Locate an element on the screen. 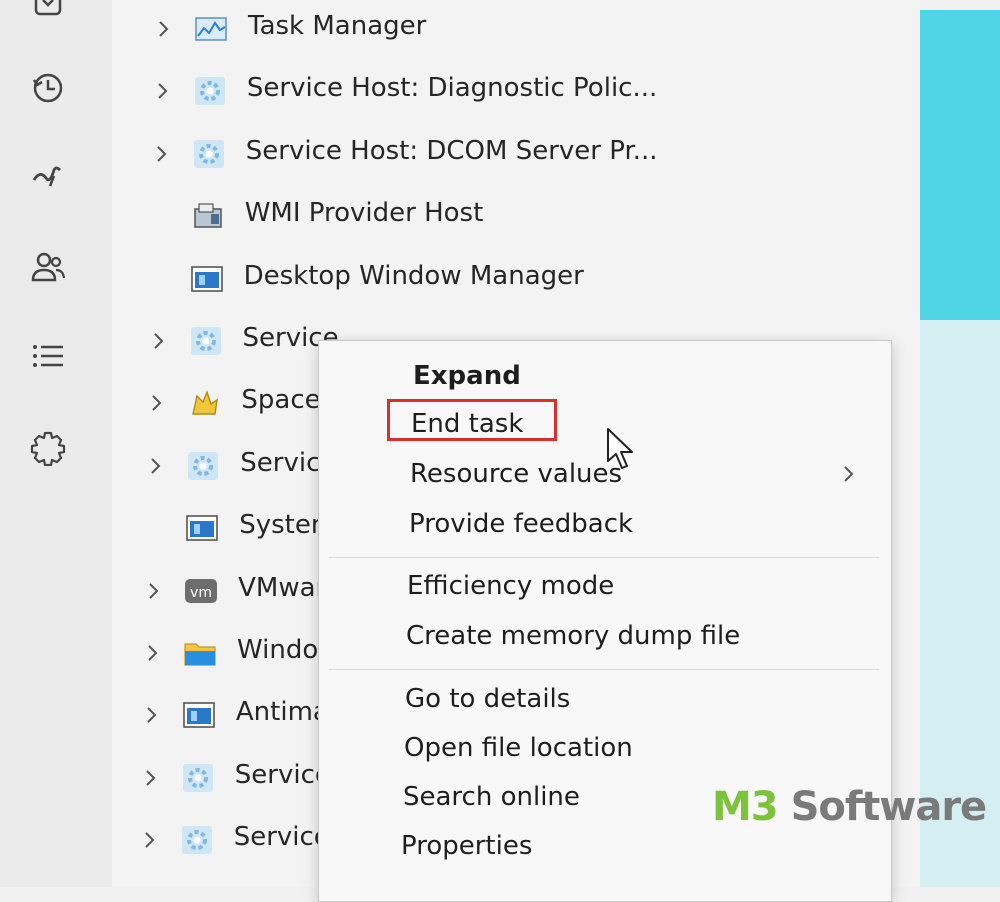 This screenshot has width=1000, height=902. vmware-icon: vm is located at coordinates (201, 591).